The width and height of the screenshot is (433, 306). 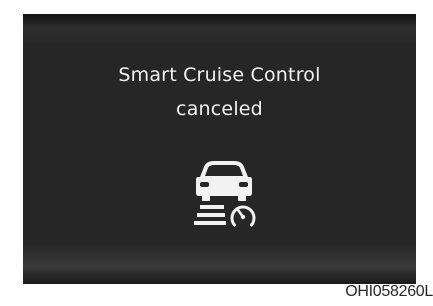 What do you see at coordinates (225, 195) in the screenshot?
I see `smart-cruise-control-icon` at bounding box center [225, 195].